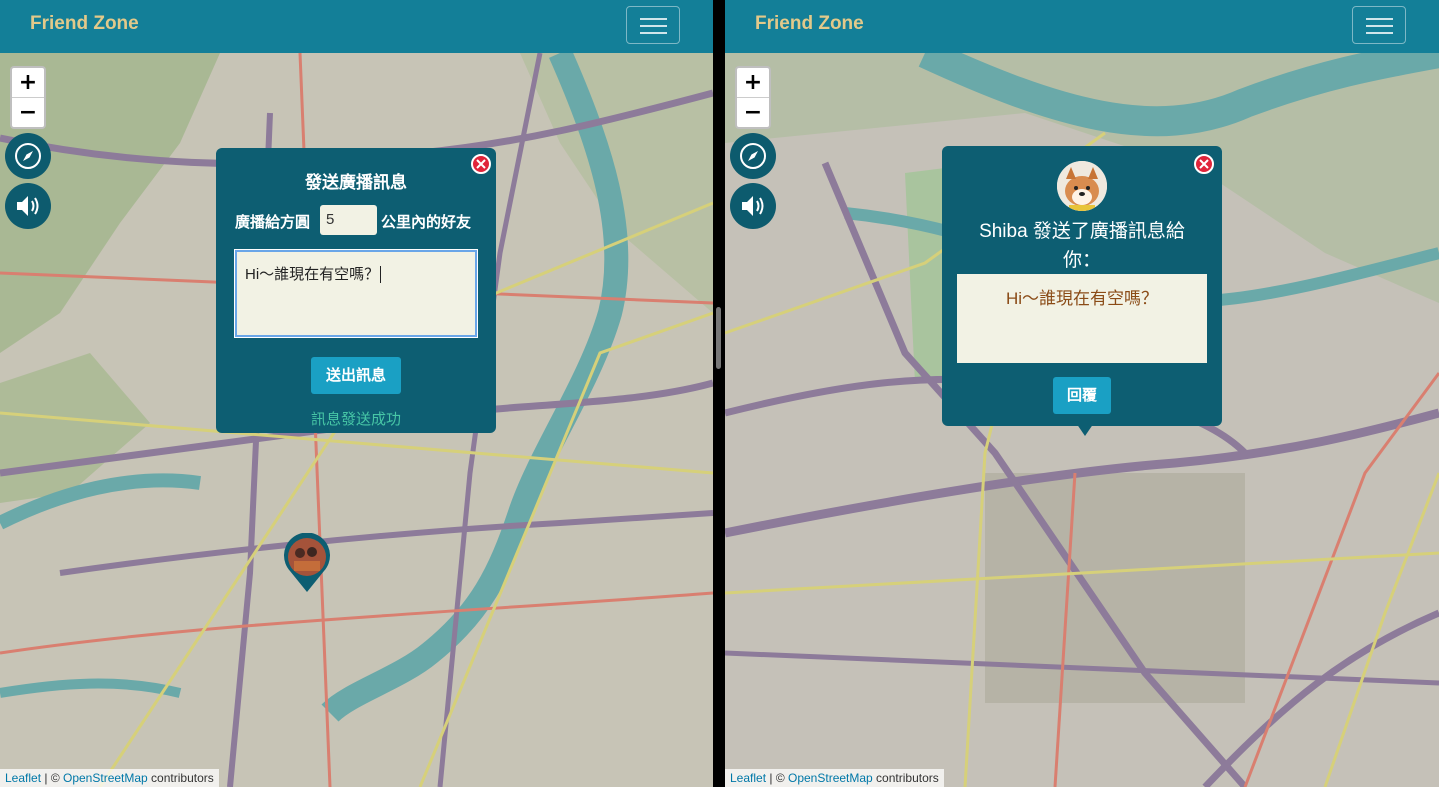 Image resolution: width=1439 pixels, height=787 pixels. I want to click on message-textarea: Hi～誰現在有空嗎？, so click(356, 293).